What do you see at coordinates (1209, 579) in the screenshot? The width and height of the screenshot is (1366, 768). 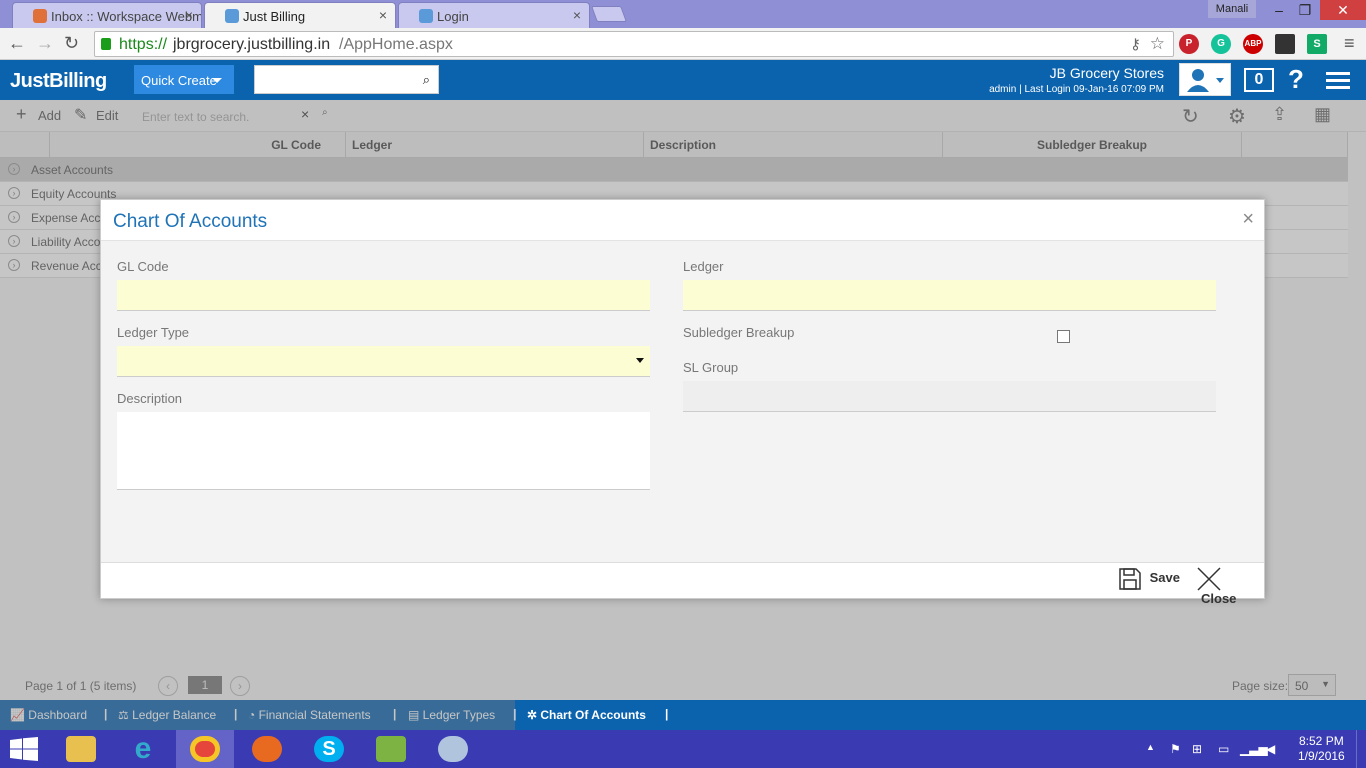 I see `close-x-icon` at bounding box center [1209, 579].